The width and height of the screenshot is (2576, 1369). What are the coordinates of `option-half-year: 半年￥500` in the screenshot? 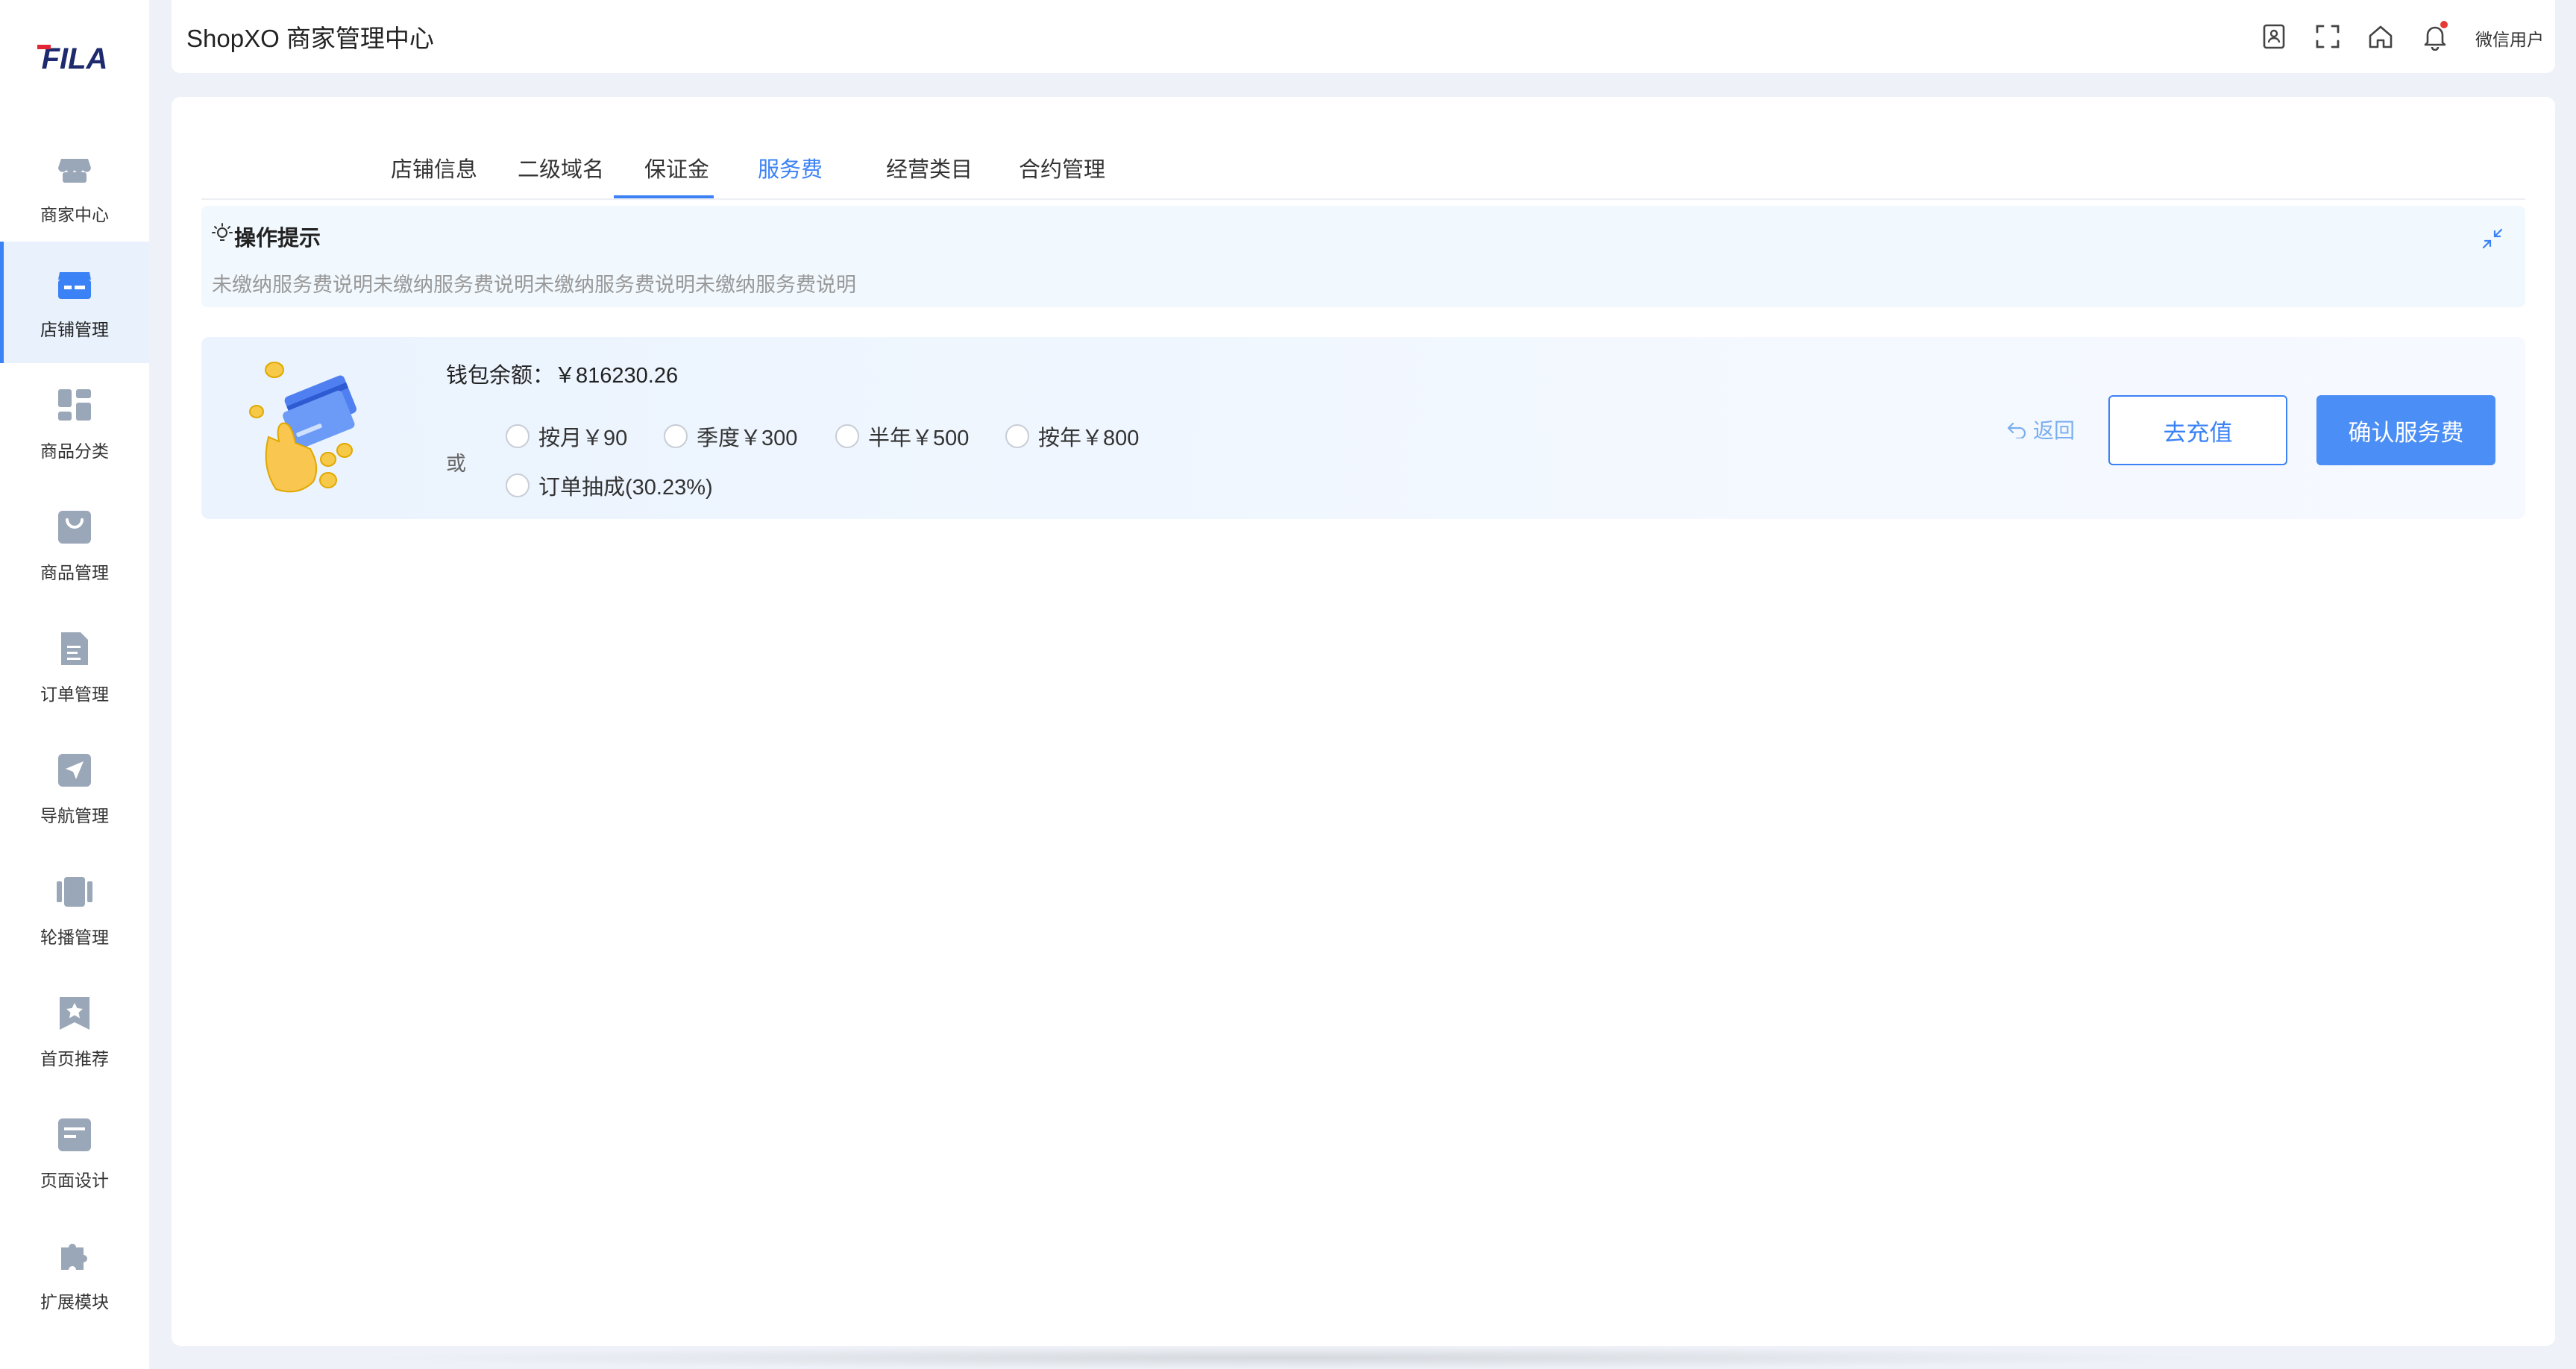 It's located at (902, 437).